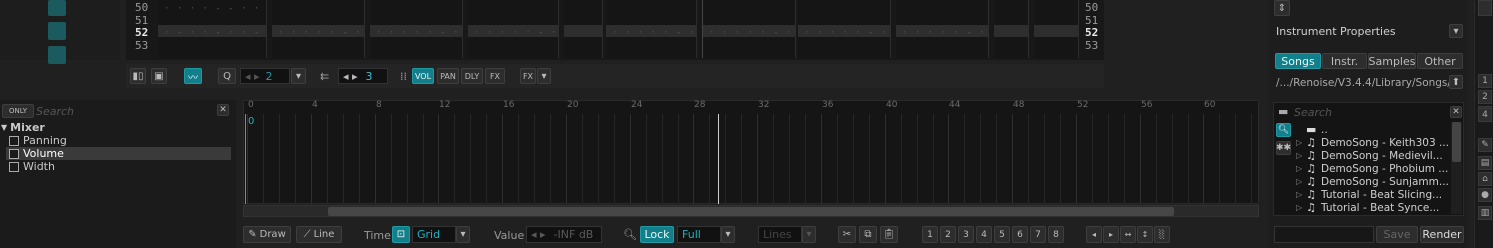  I want to click on preset-3-button: 3, so click(966, 234).